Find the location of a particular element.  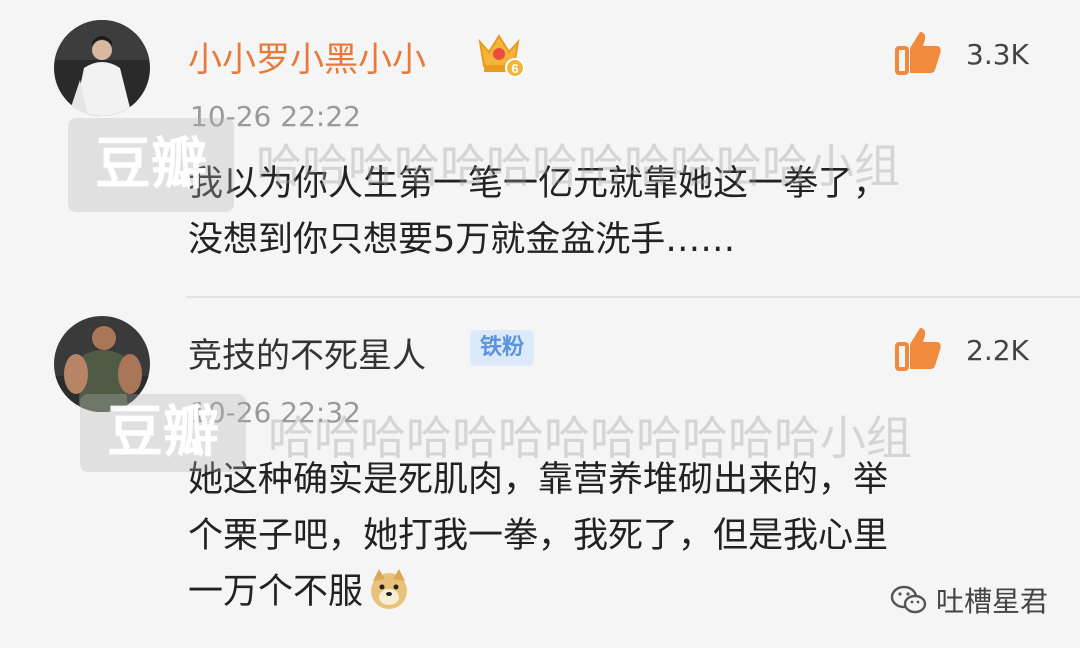

vip-level: 6 is located at coordinates (514, 68).